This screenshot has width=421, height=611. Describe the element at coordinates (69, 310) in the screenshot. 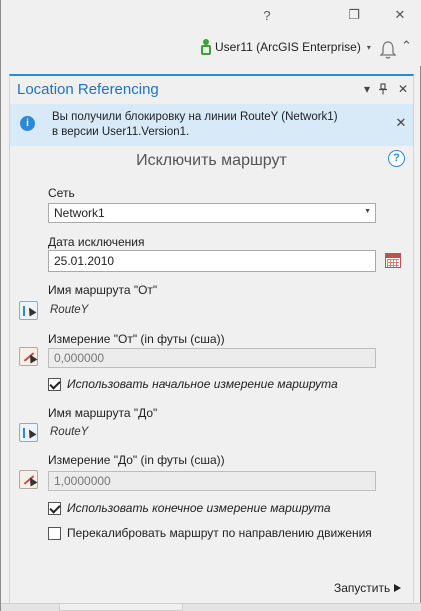

I see `from-route-value: RouteY` at that location.